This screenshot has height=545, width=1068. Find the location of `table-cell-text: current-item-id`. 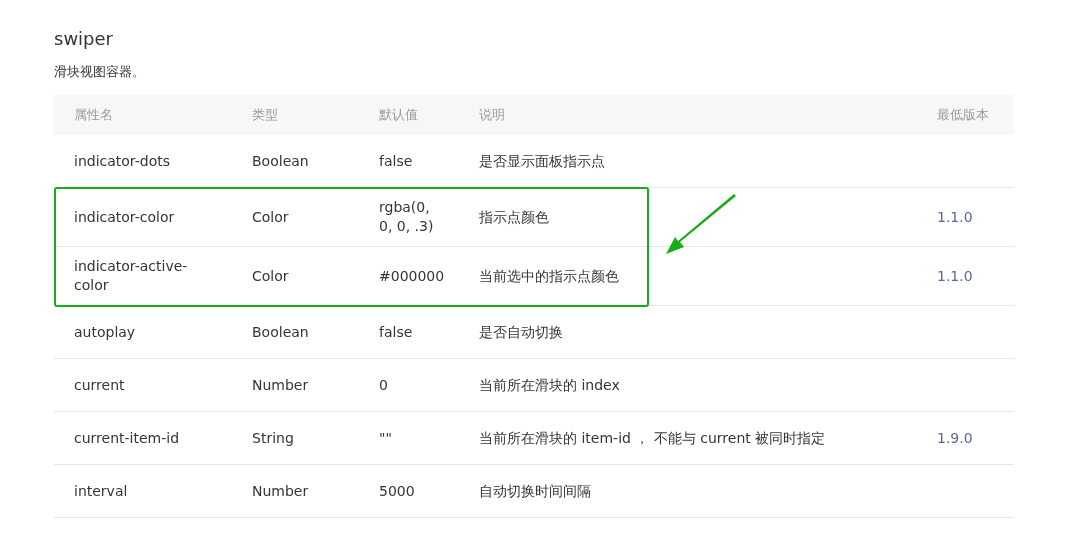

table-cell-text: current-item-id is located at coordinates (126, 438).